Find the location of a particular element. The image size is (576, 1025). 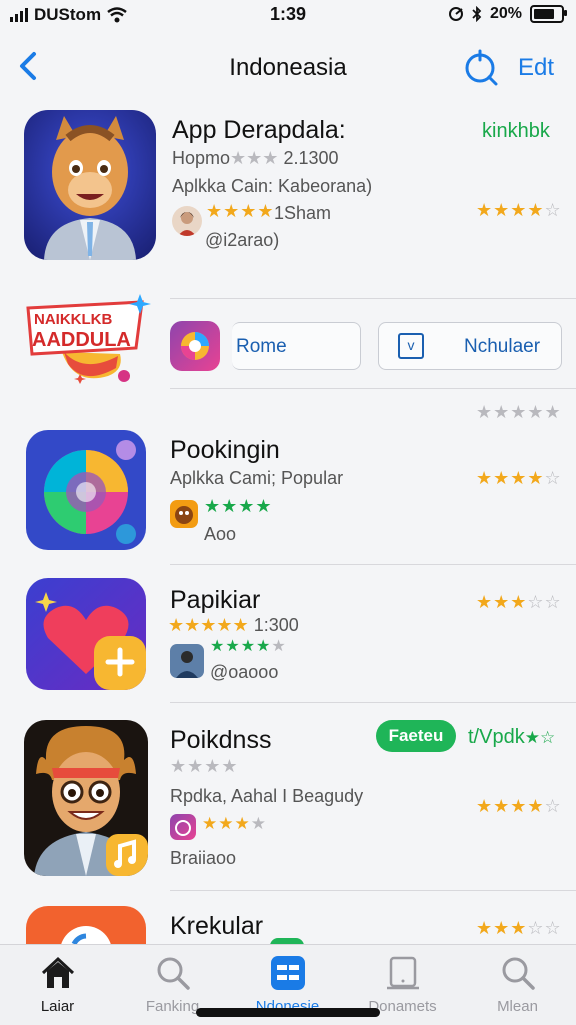

app-3-subtitle: Rpdka, Aahal I Beagudy is located at coordinates (267, 796).